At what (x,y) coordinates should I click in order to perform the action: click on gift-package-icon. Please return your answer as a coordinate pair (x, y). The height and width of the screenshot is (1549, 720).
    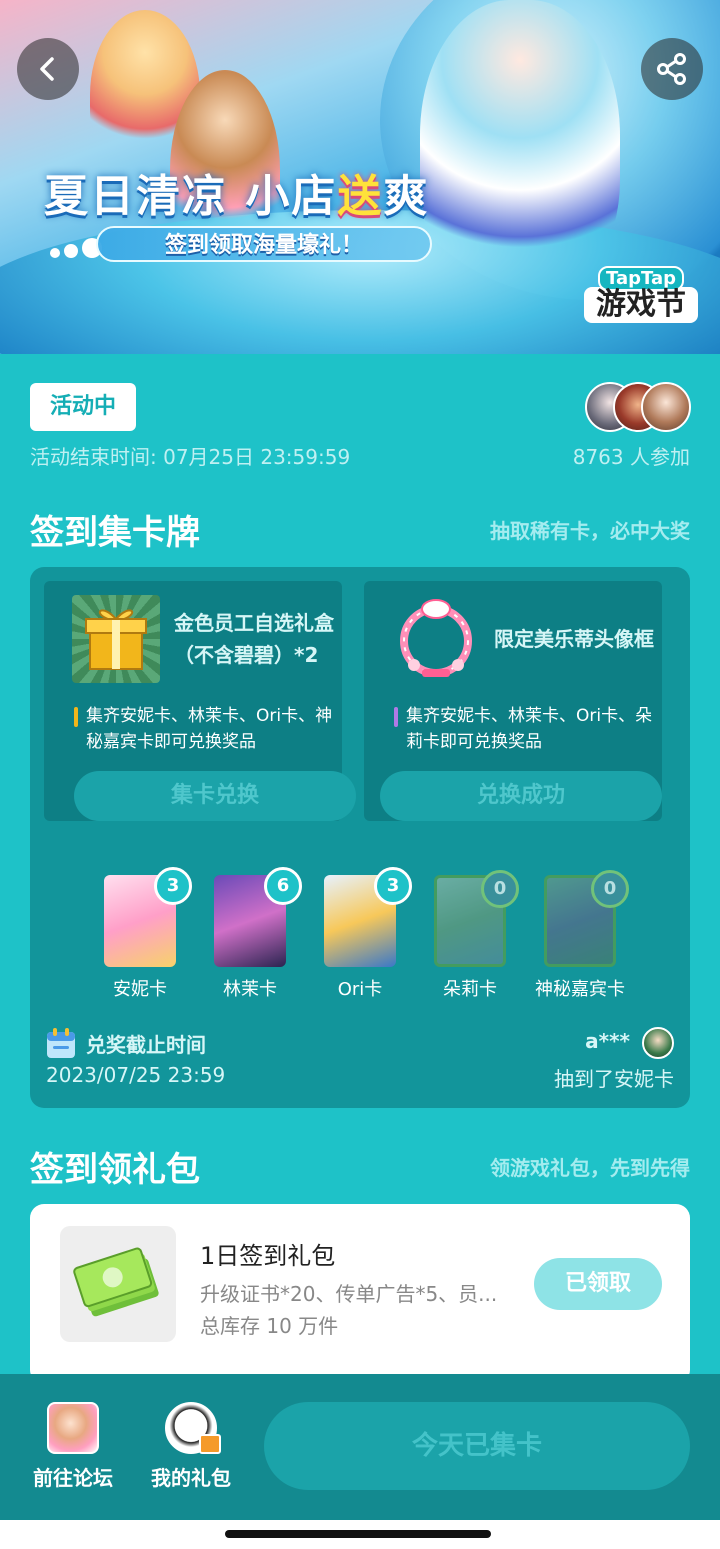
    Looking at the image, I should click on (118, 1284).